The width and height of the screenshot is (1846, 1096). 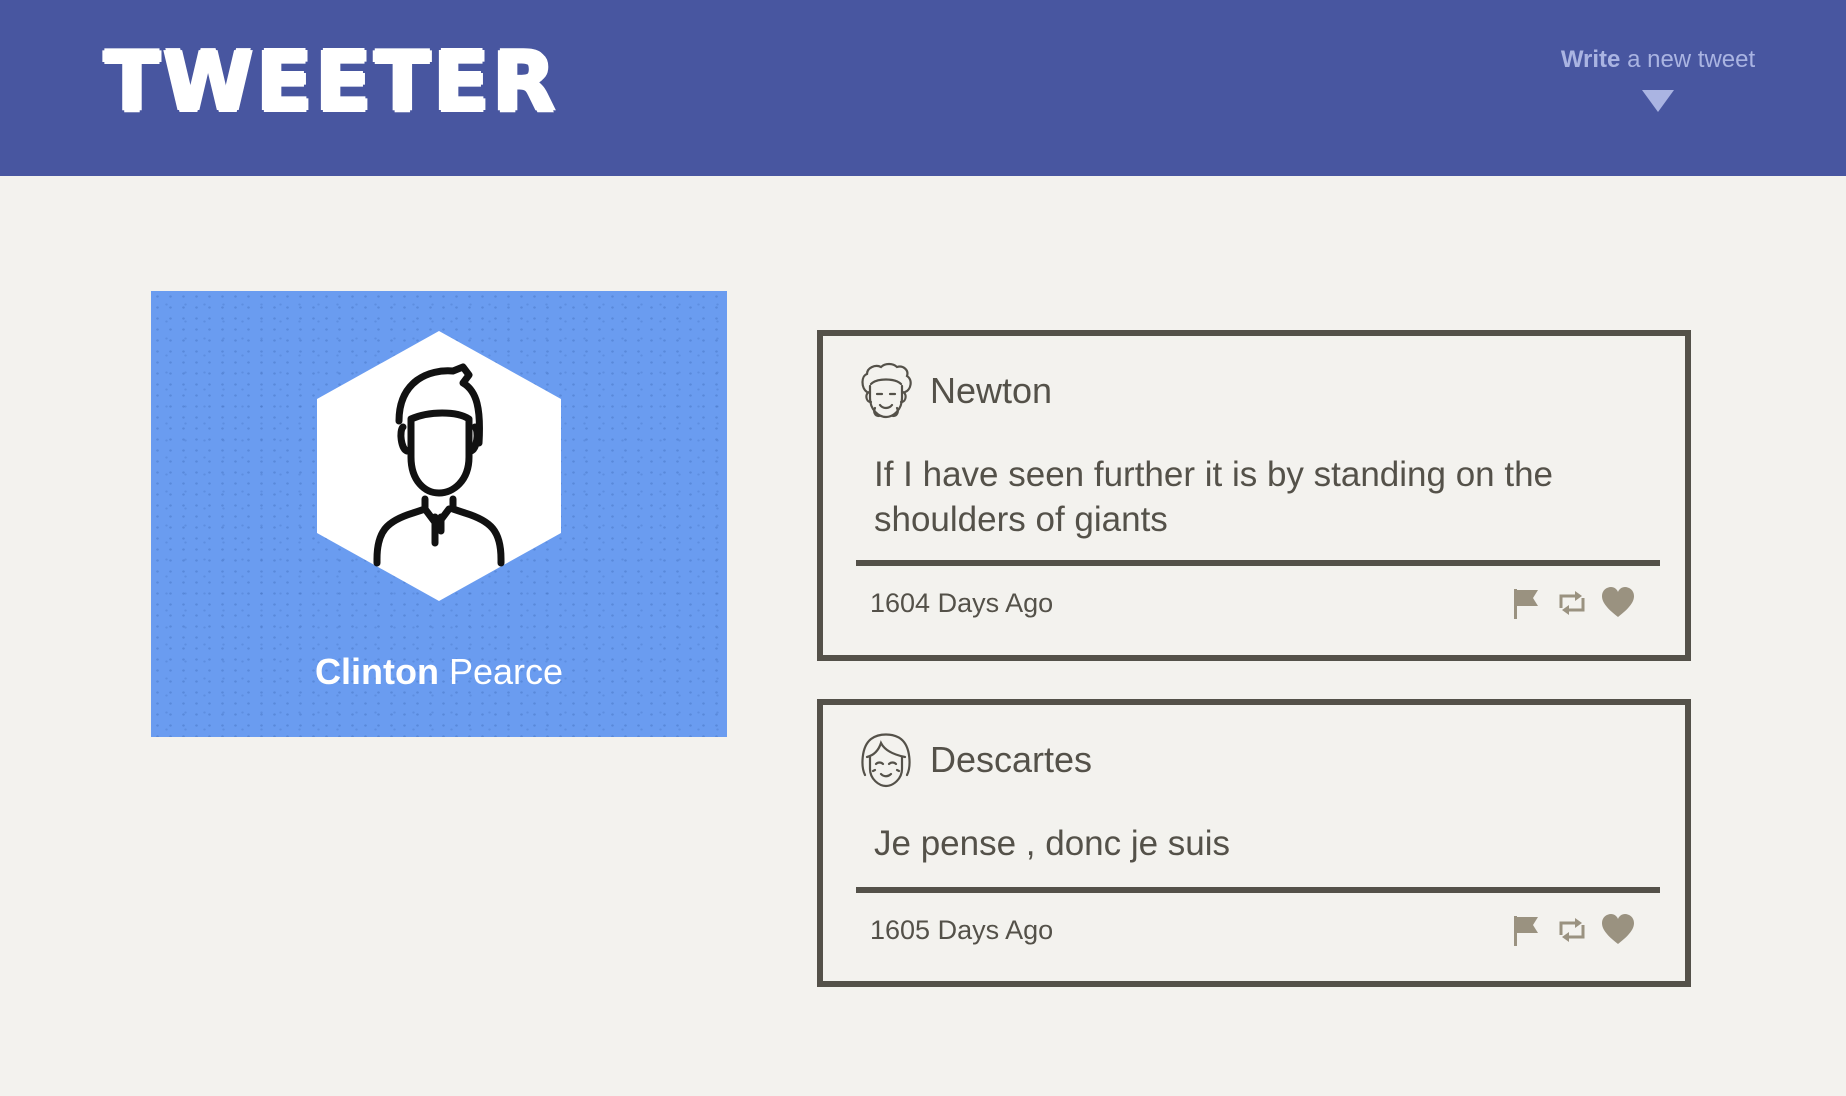 I want to click on profile-last-name: Pearce, so click(x=501, y=671).